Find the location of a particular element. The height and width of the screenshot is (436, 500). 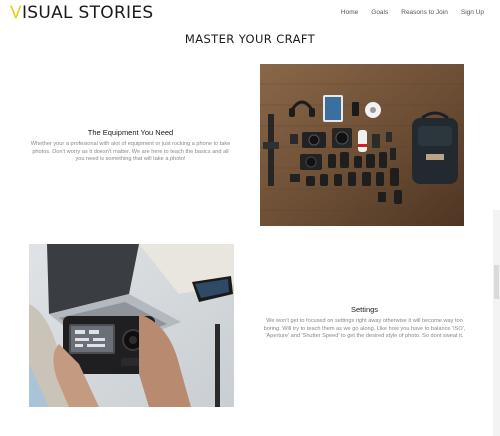

logo-accent-letter: V is located at coordinates (16, 13).